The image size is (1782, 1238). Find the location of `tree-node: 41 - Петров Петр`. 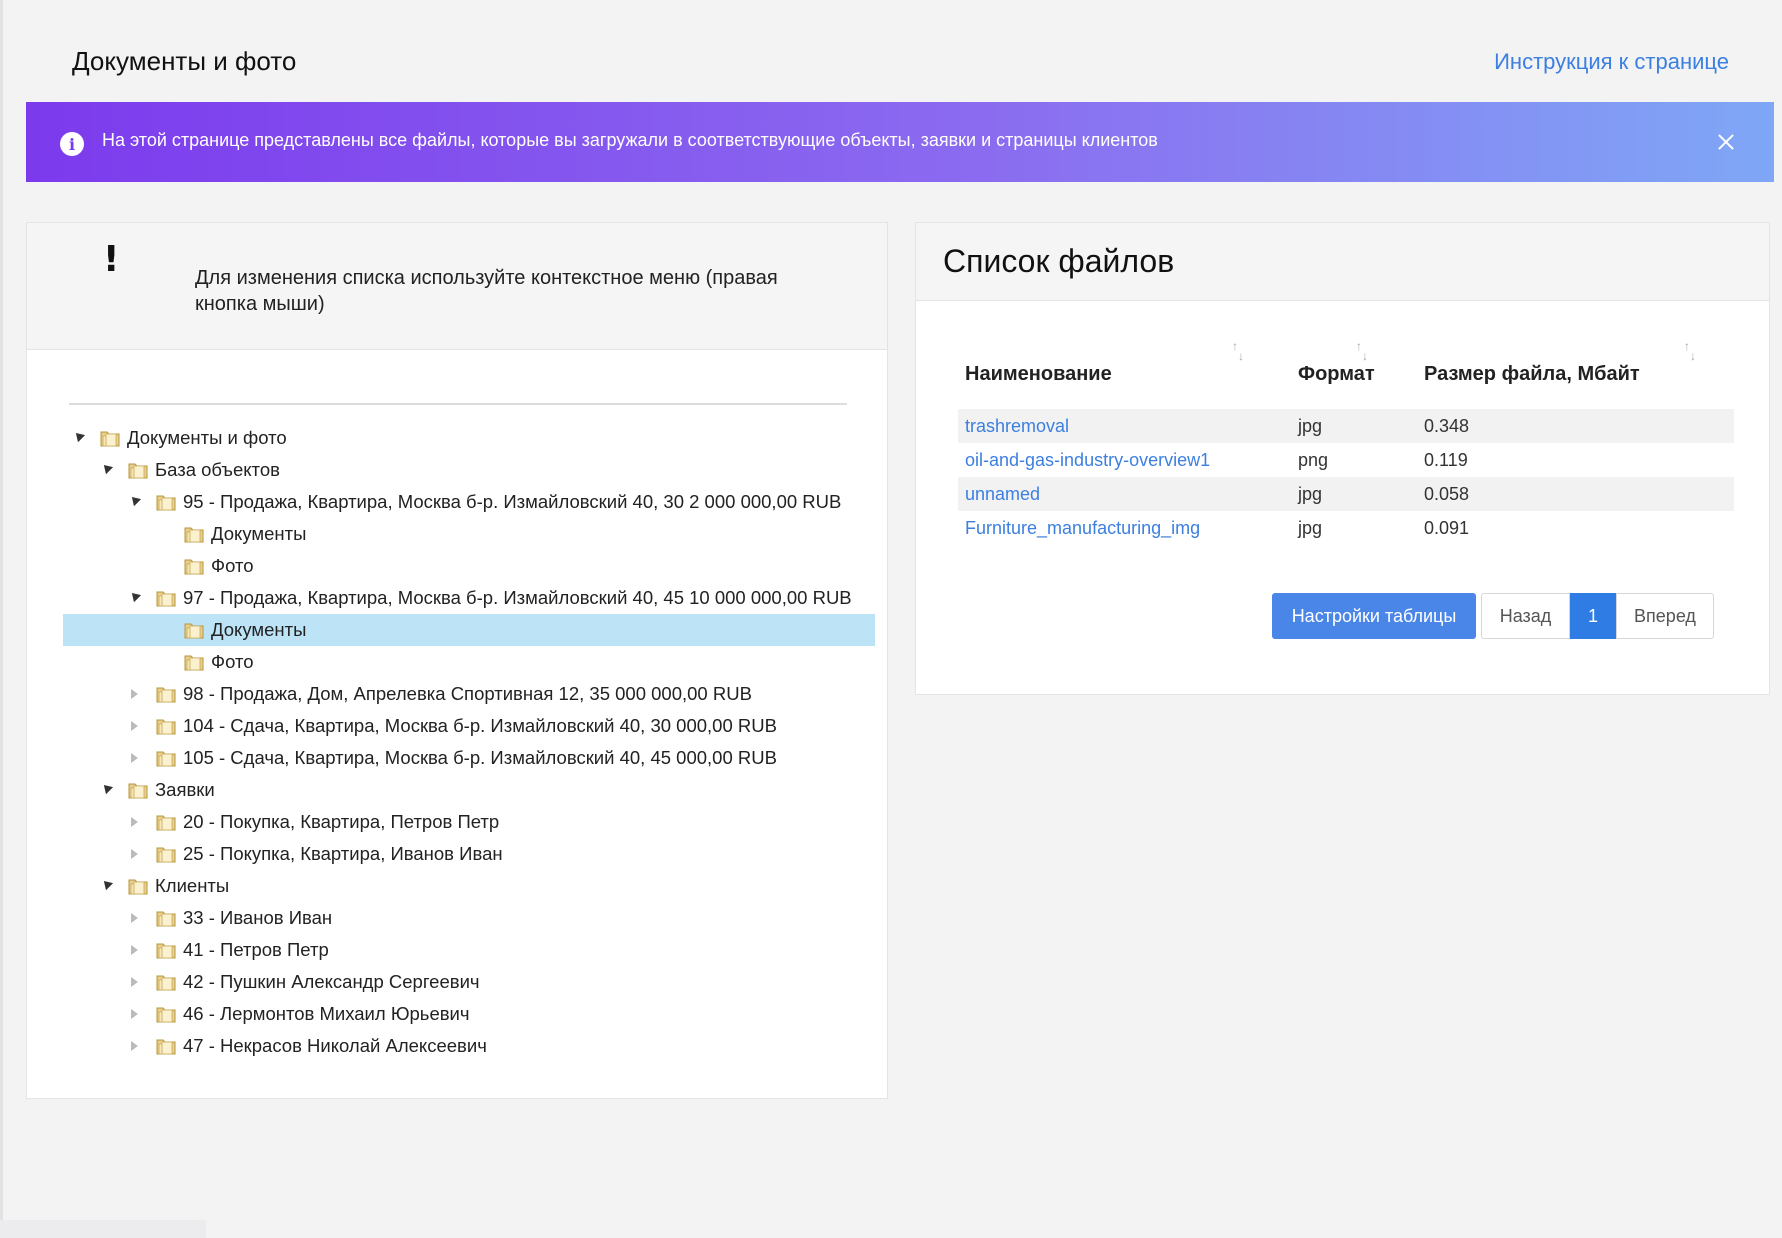

tree-node: 41 - Петров Петр is located at coordinates (469, 950).